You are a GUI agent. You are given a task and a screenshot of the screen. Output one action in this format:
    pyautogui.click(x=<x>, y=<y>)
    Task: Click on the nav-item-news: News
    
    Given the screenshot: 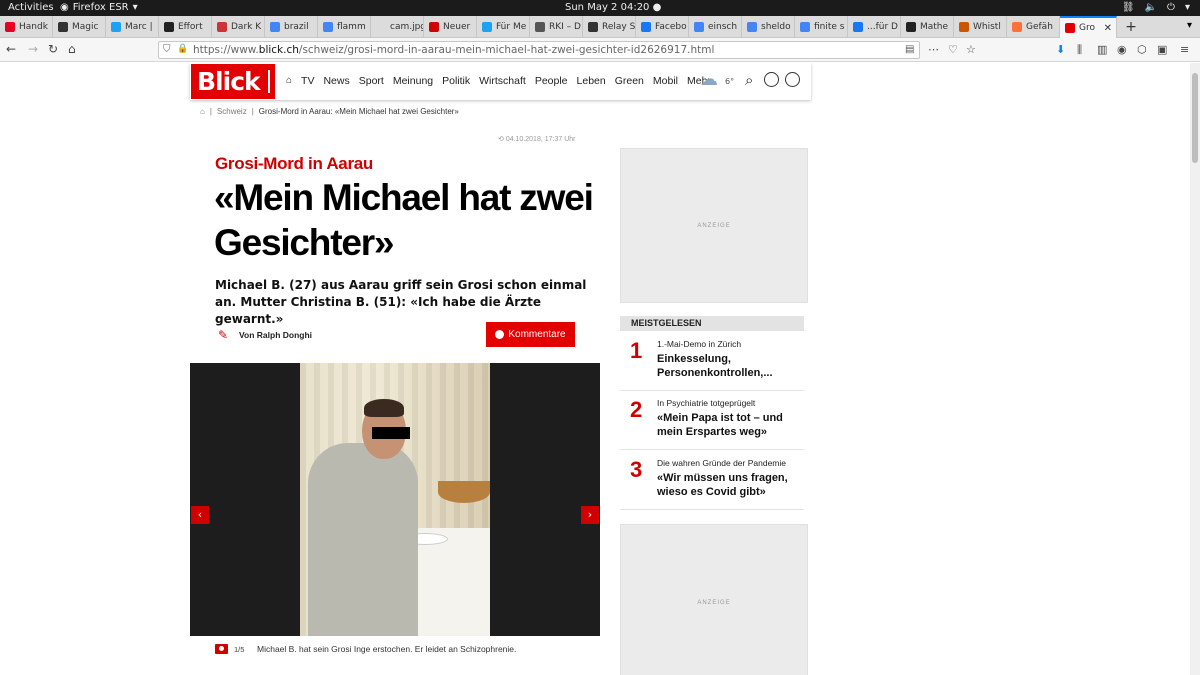 What is the action you would take?
    pyautogui.click(x=336, y=81)
    